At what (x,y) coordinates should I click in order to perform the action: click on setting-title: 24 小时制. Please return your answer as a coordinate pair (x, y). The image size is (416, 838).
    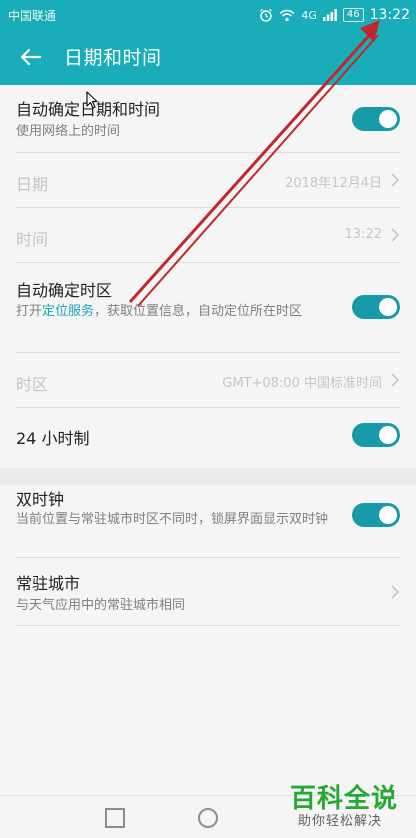
    Looking at the image, I should click on (53, 438).